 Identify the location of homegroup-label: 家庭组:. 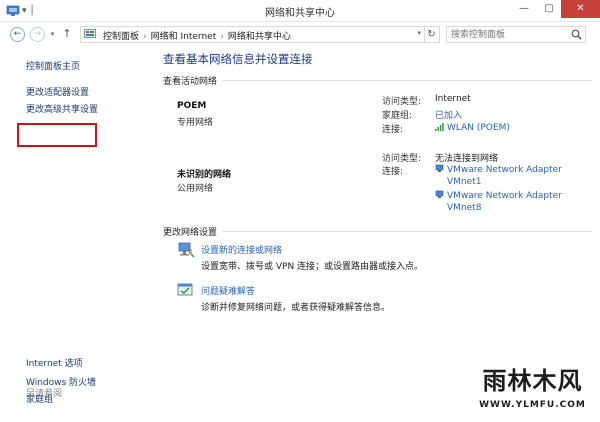
(397, 116).